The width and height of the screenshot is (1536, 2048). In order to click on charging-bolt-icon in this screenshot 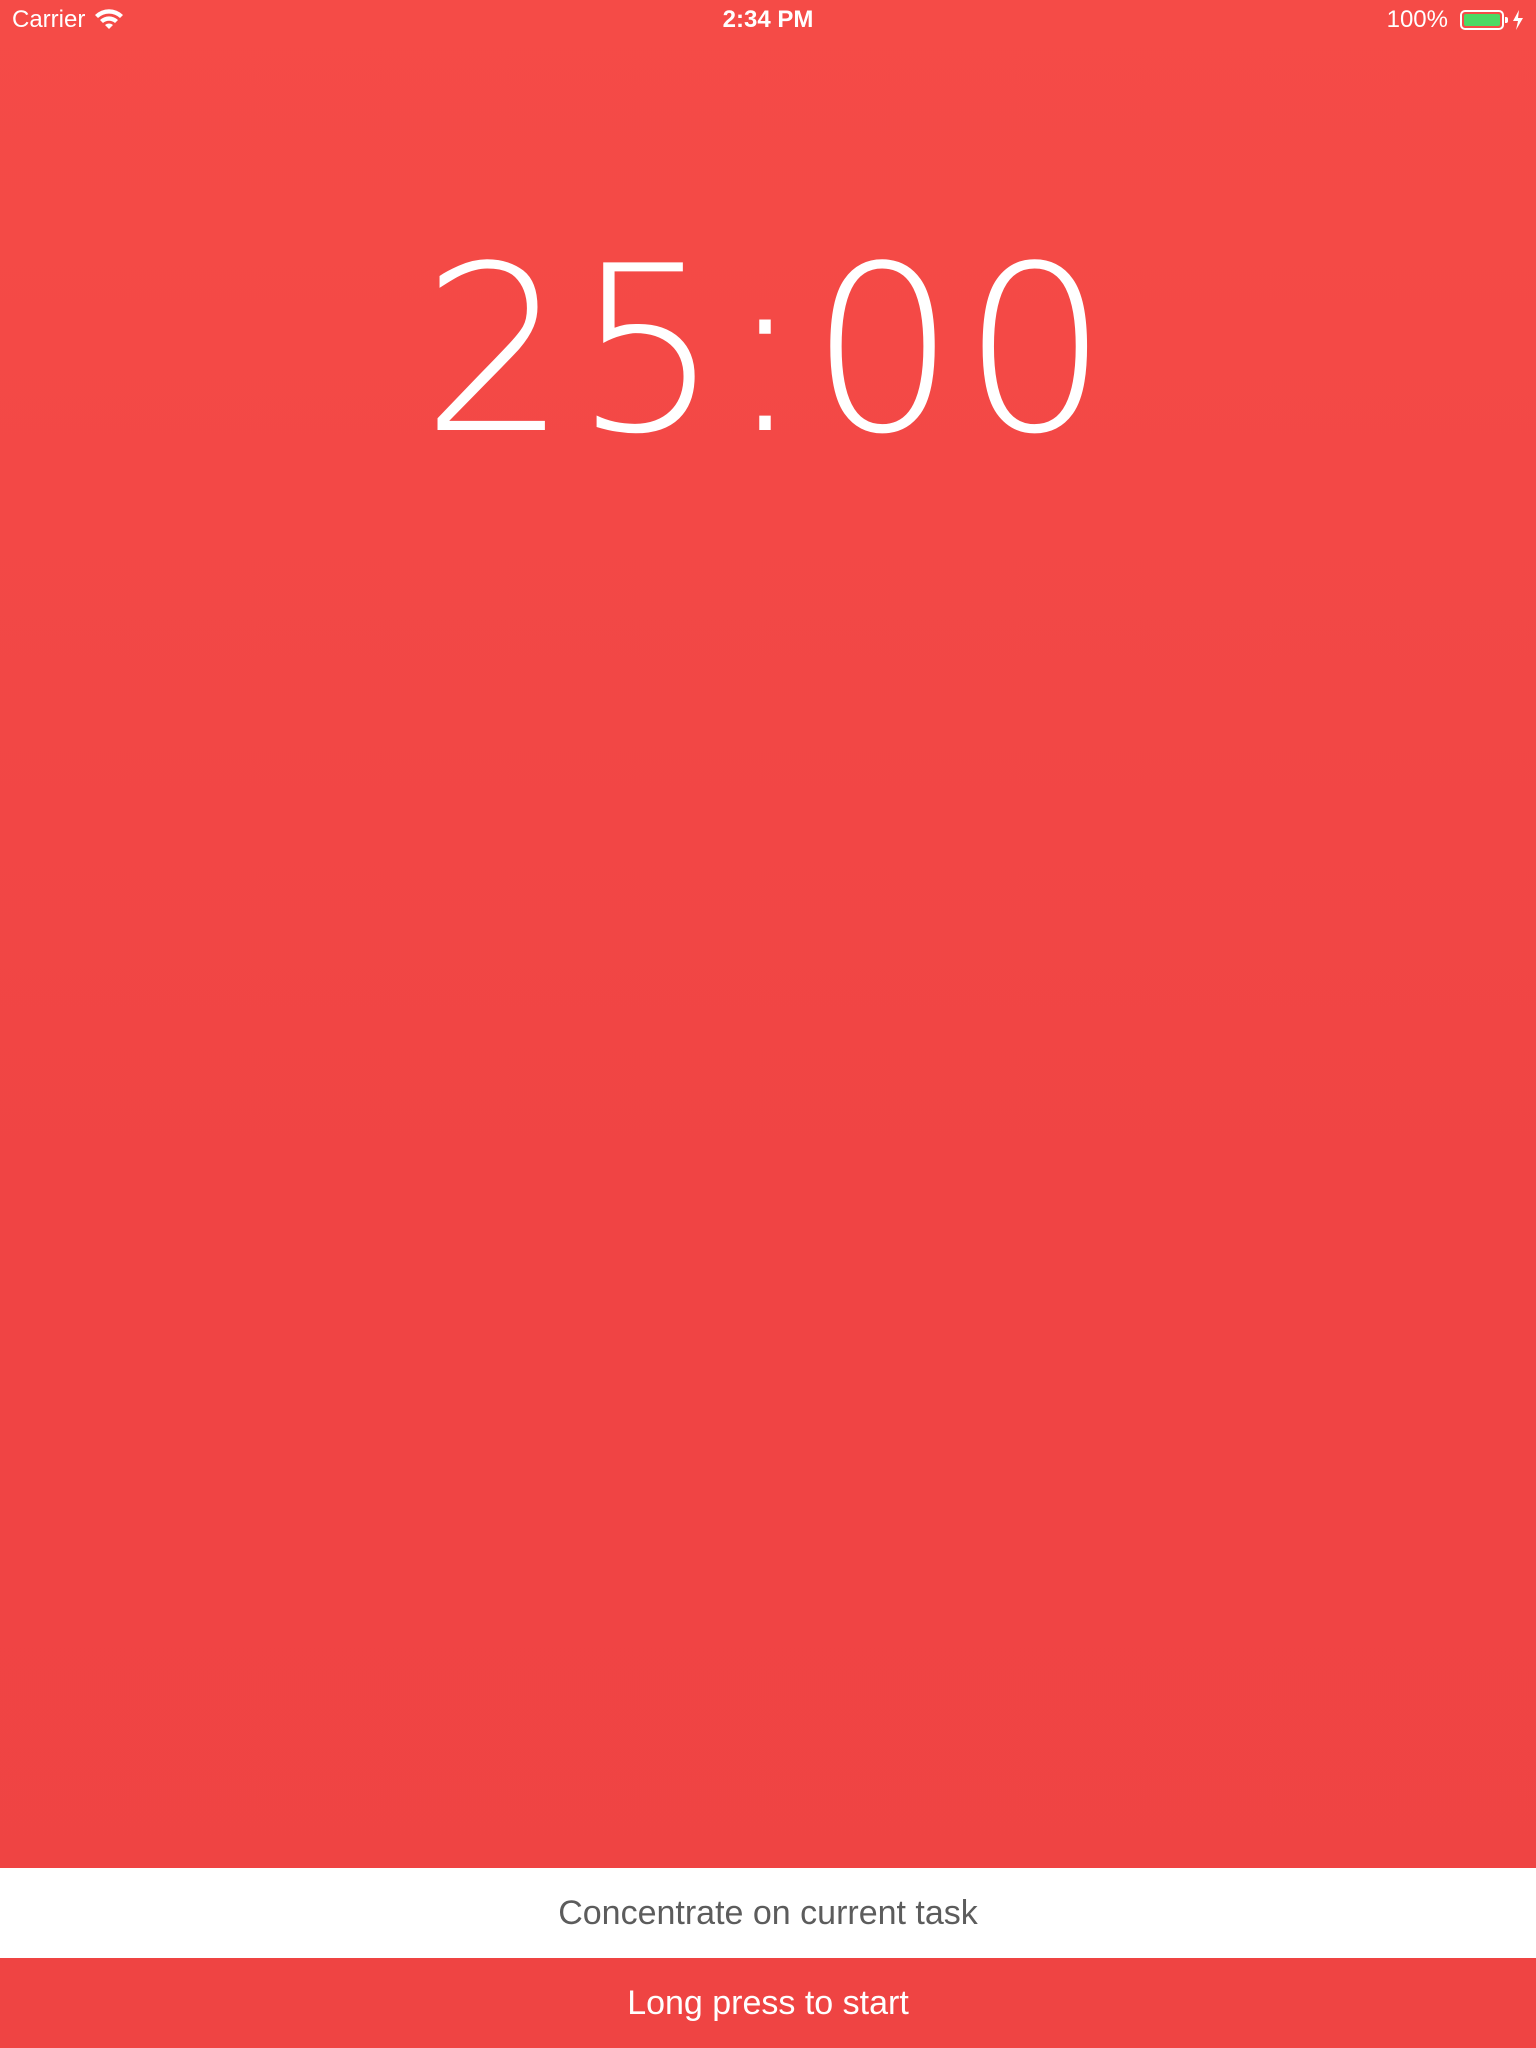, I will do `click(1518, 20)`.